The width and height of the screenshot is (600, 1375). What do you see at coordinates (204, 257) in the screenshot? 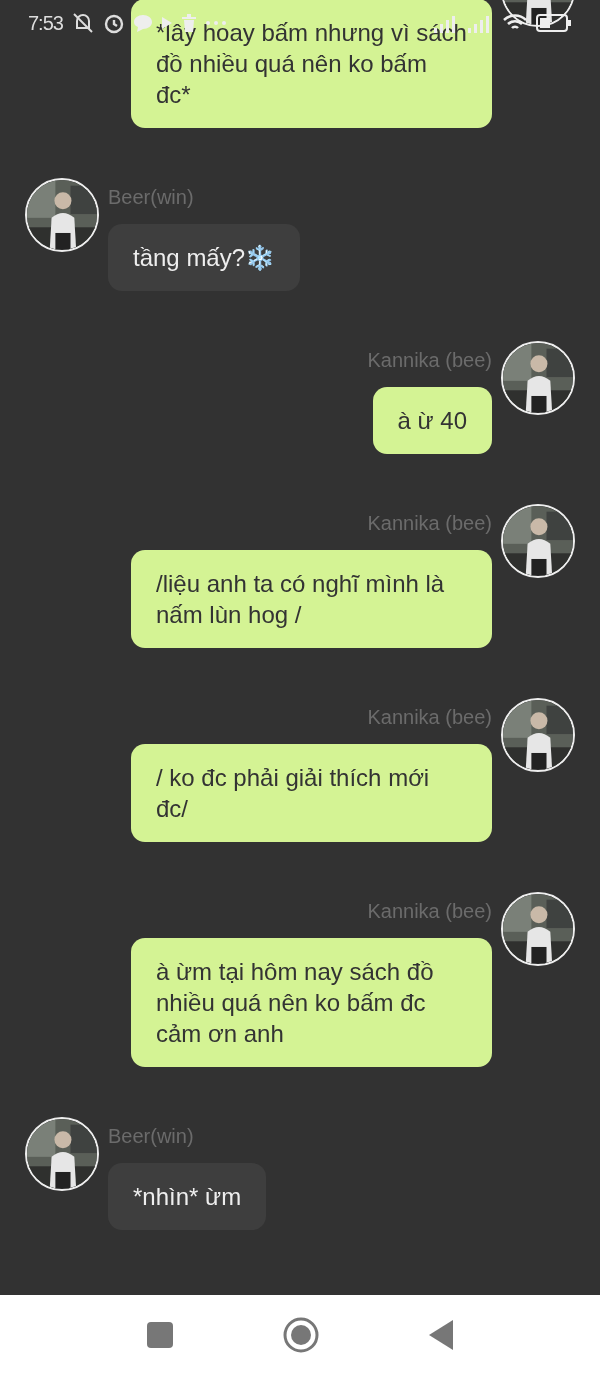
I see `message-bubble: tầng mấy?❄` at bounding box center [204, 257].